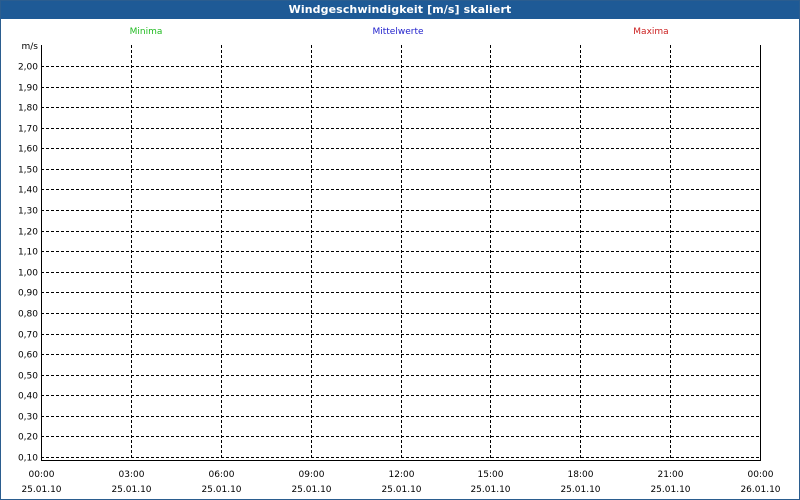  What do you see at coordinates (28, 356) in the screenshot?
I see `y-tick-label: 0,60` at bounding box center [28, 356].